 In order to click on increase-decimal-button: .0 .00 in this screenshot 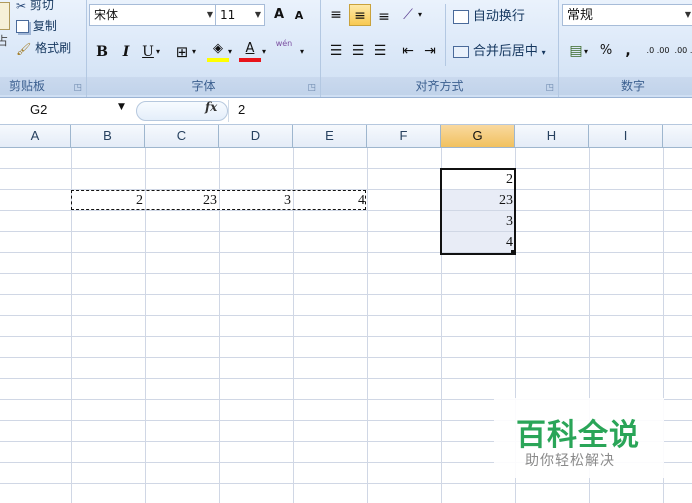, I will do `click(658, 51)`.